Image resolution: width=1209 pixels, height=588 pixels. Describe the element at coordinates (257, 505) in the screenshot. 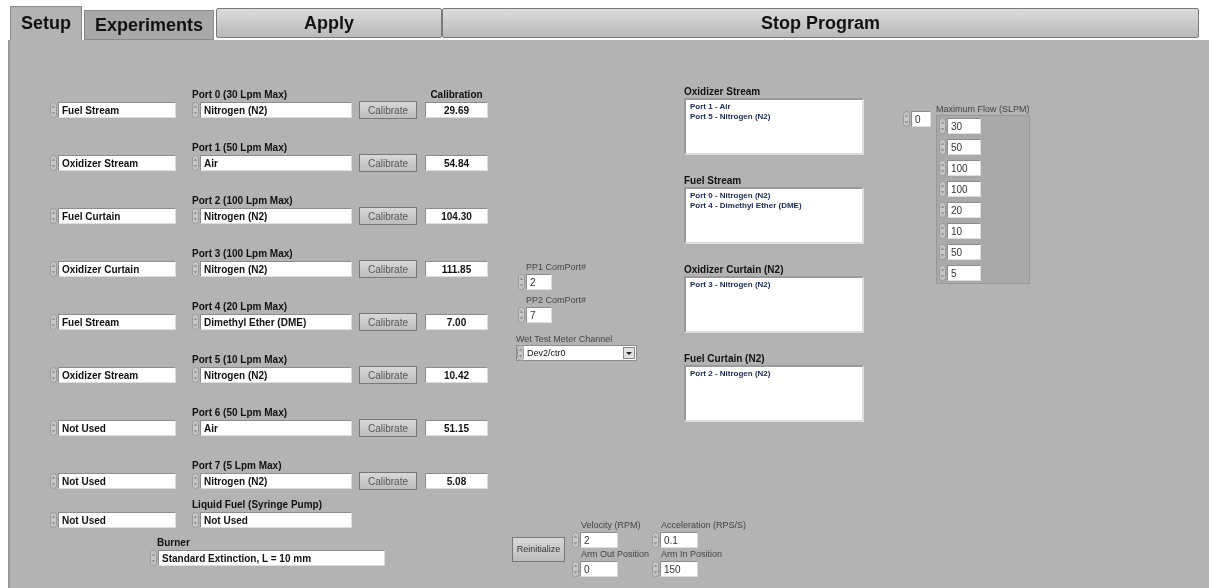

I see `liquid-fuel-label: Liquid Fuel (Syringe Pump)` at that location.